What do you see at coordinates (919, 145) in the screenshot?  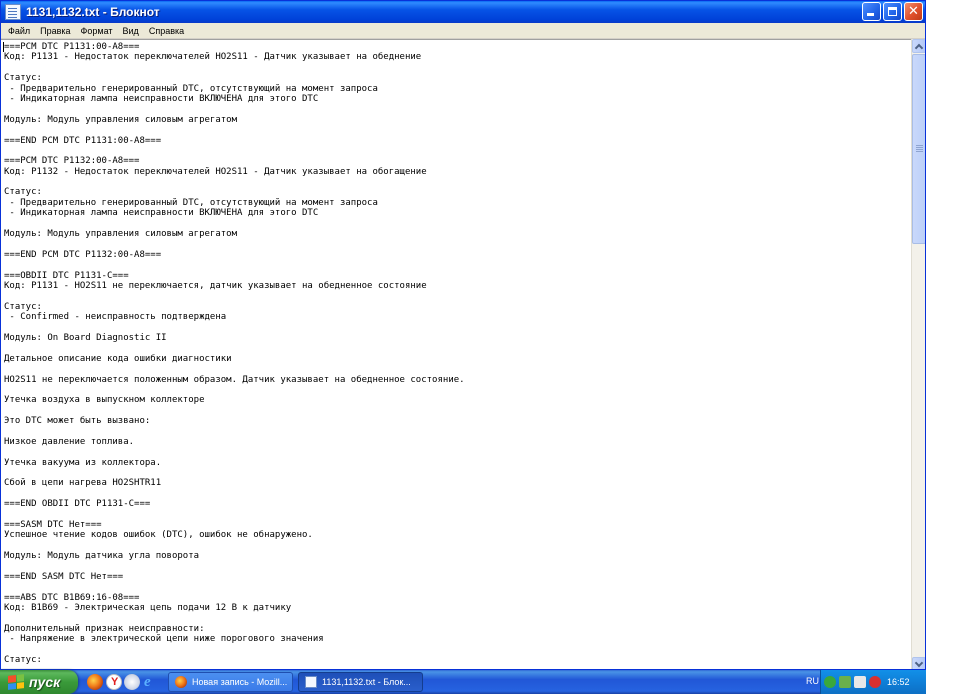 I see `grip-icon` at bounding box center [919, 145].